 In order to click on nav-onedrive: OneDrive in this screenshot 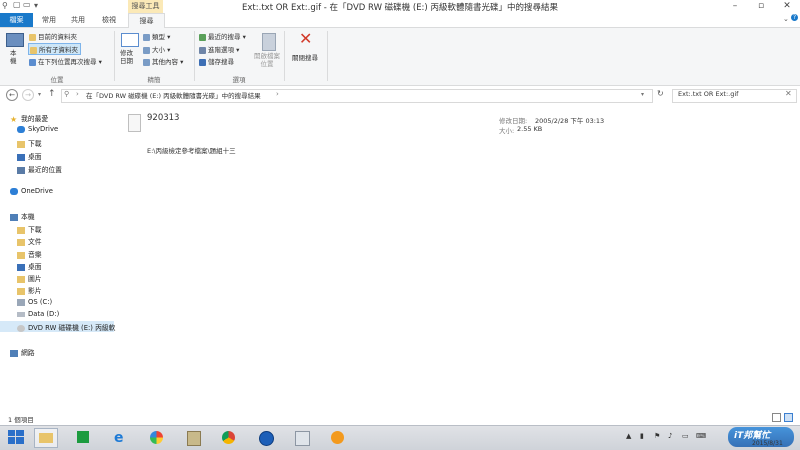, I will do `click(31, 191)`.